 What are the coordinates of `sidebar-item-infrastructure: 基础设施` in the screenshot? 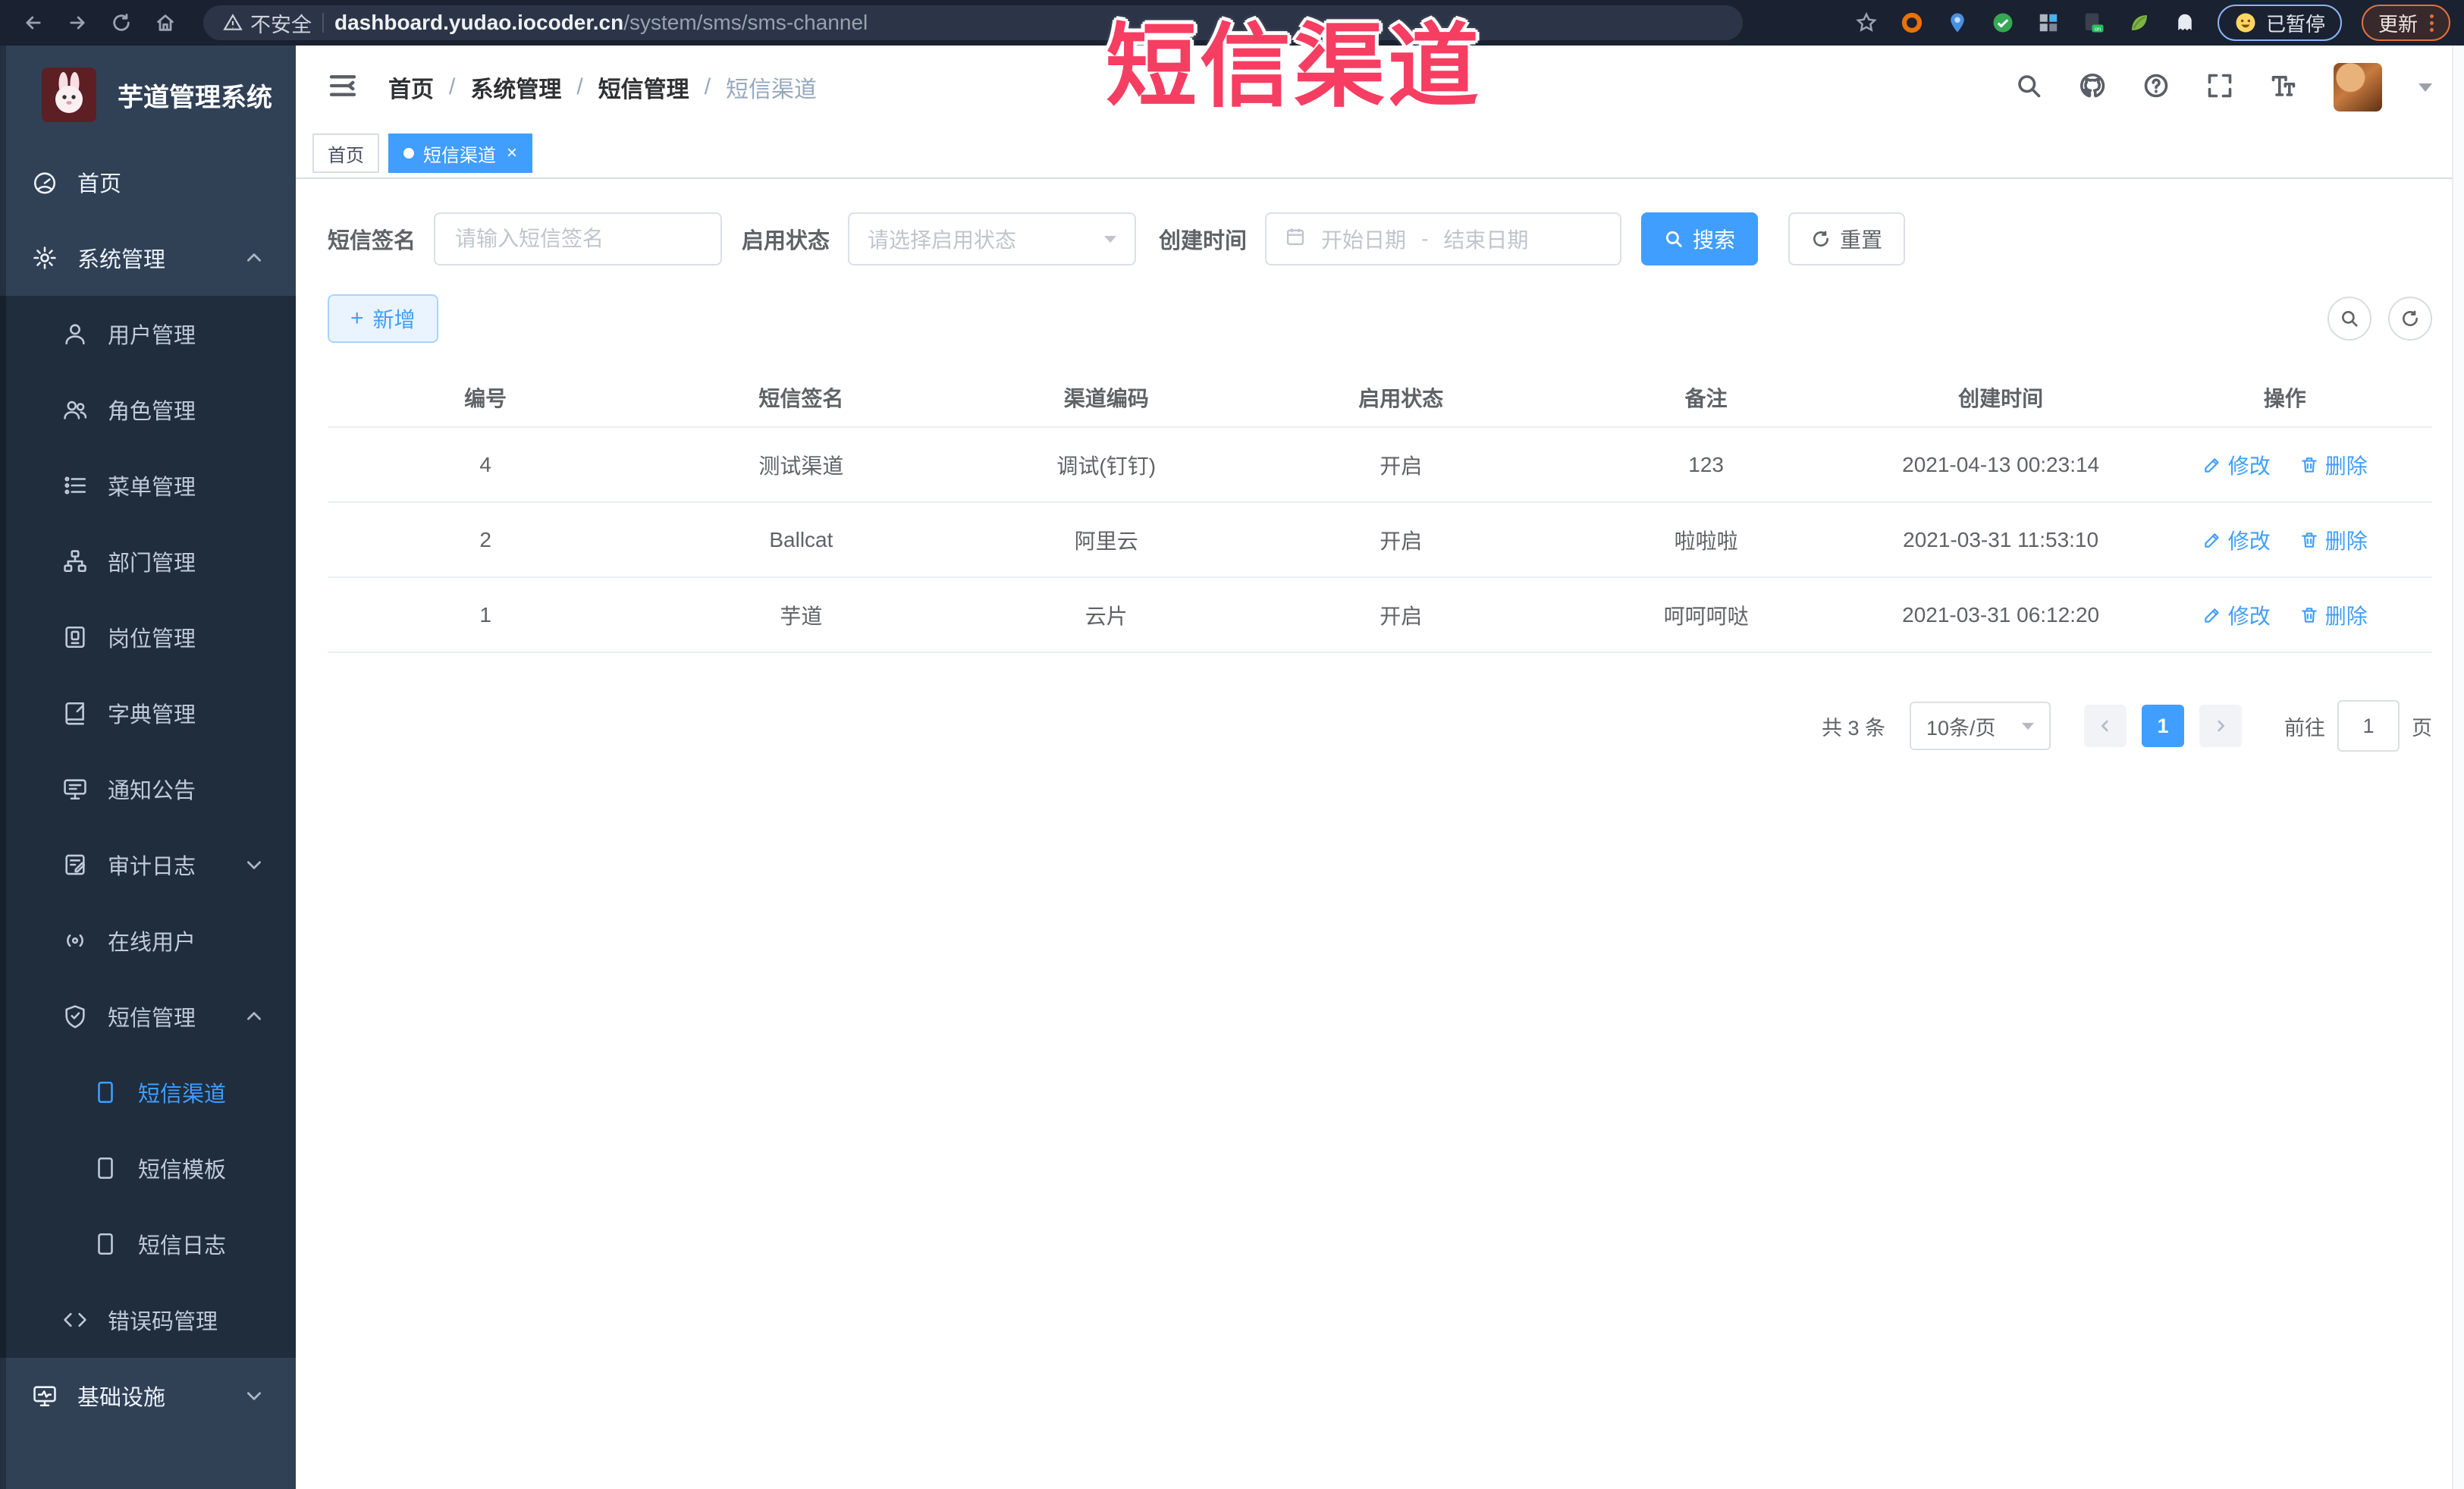 It's located at (148, 1396).